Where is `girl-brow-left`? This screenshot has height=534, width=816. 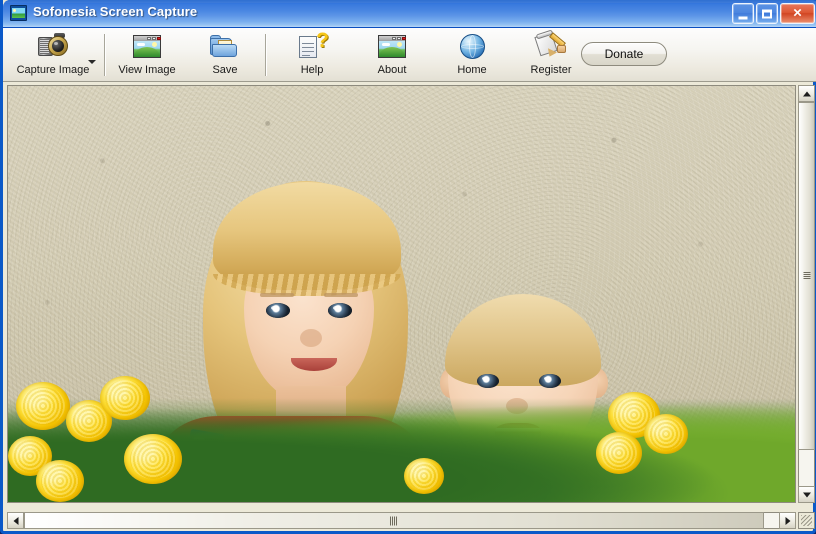
girl-brow-left is located at coordinates (277, 295).